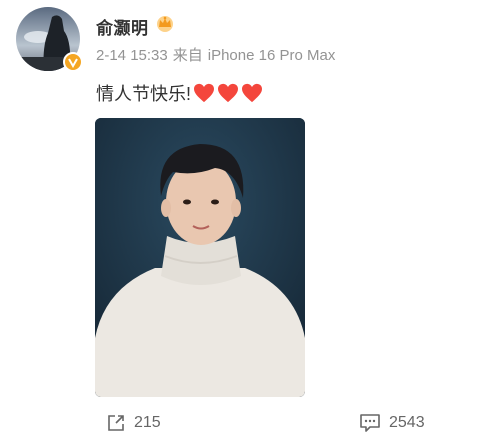  Describe the element at coordinates (147, 422) in the screenshot. I see `repost-count: 215` at that location.